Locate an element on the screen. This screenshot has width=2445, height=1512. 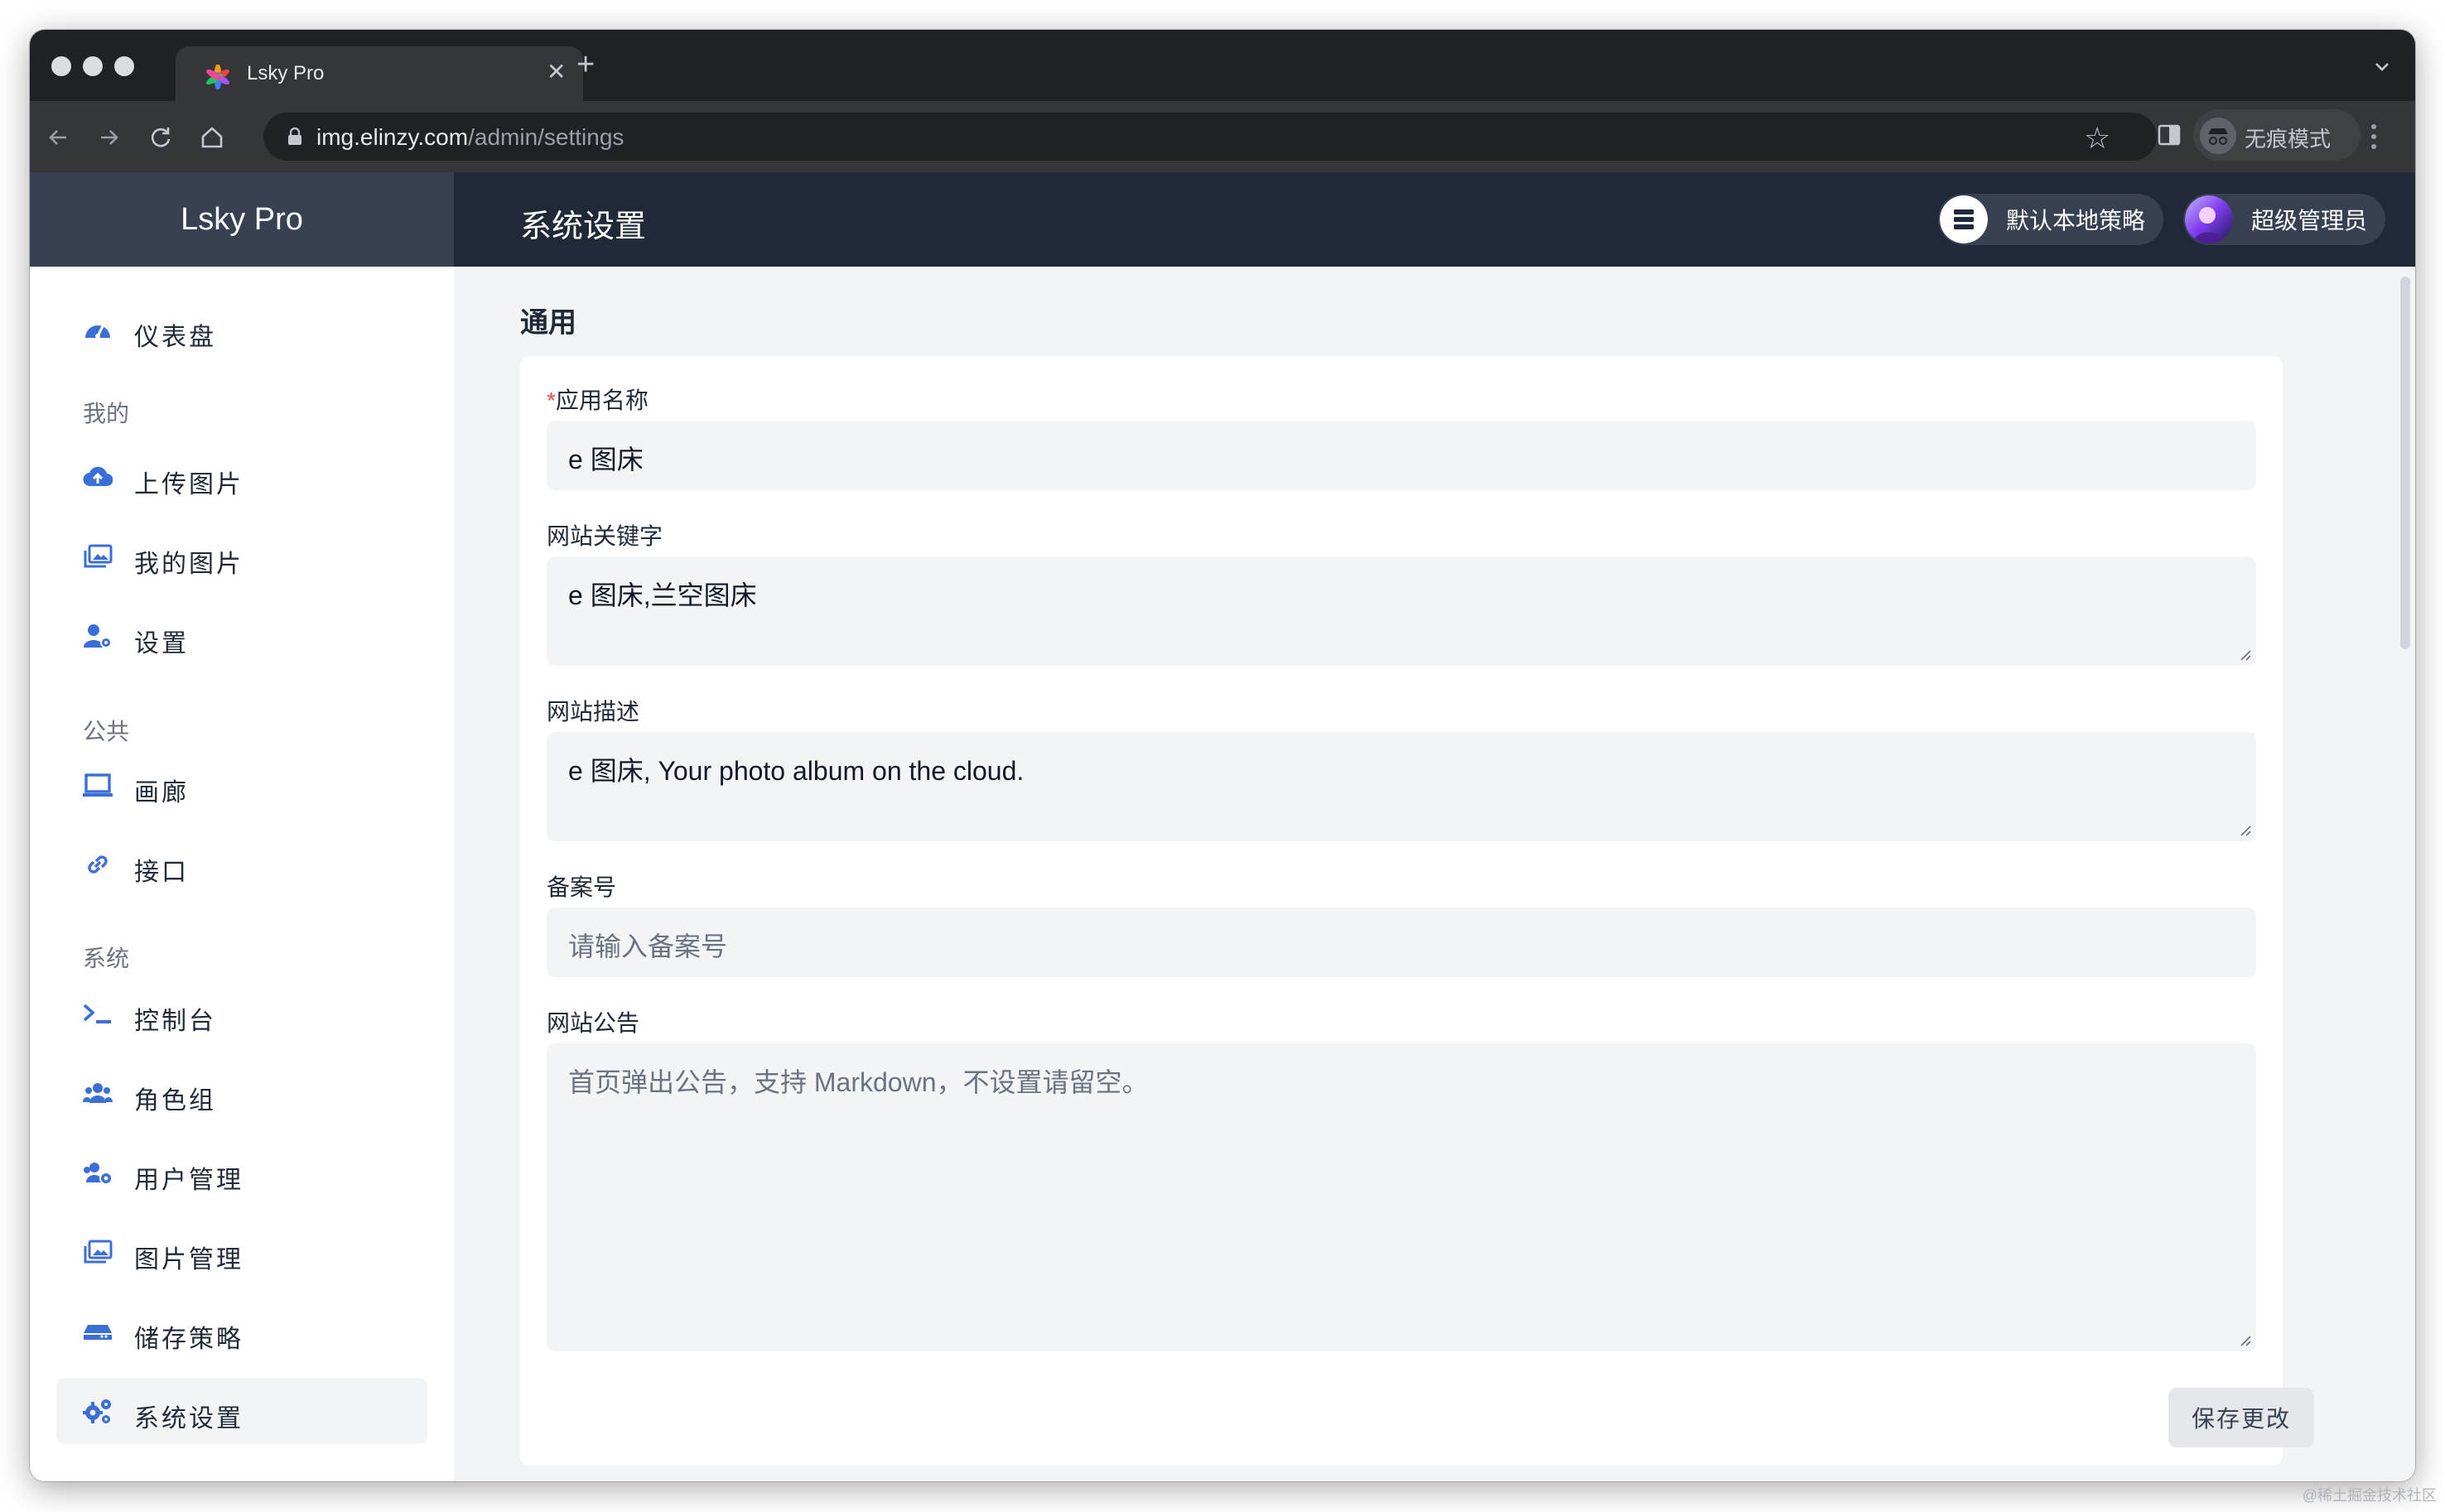
browser-toolbar: img.elinzy.com/admin/settings ☆ 无痕模式 is located at coordinates (1222, 136).